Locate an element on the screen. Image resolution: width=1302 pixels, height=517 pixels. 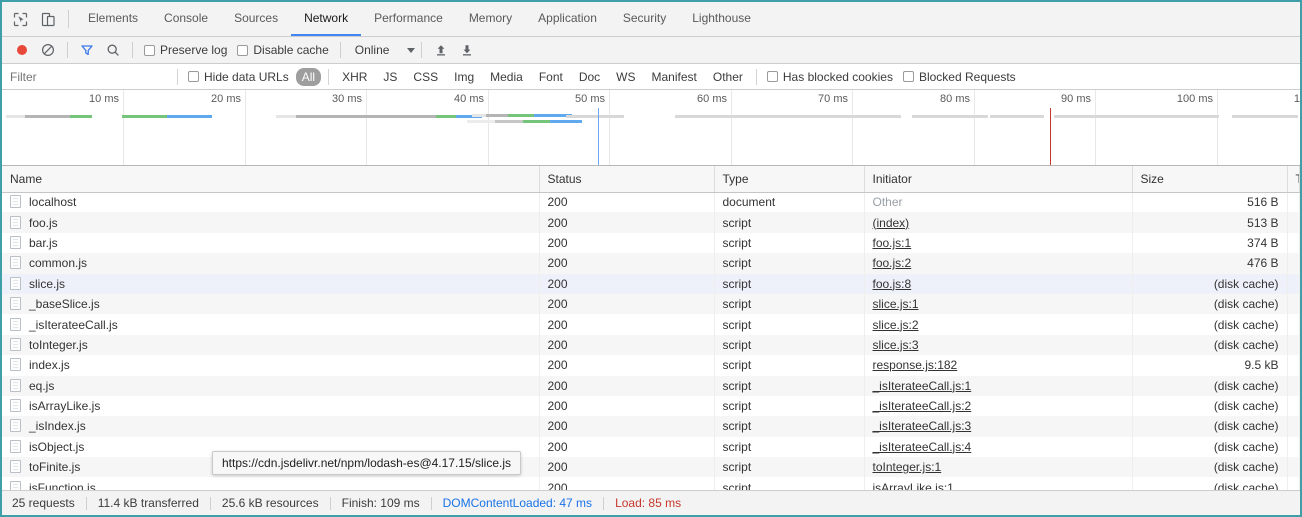
cell-initiator: toInteger.js:1 is located at coordinates (998, 467).